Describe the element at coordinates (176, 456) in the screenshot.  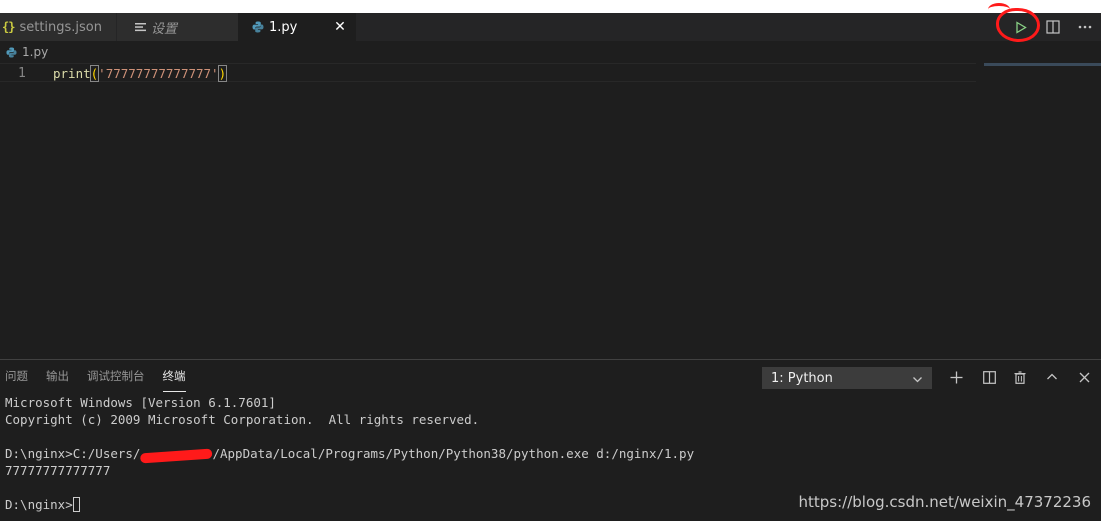
I see `redaction-mark` at that location.